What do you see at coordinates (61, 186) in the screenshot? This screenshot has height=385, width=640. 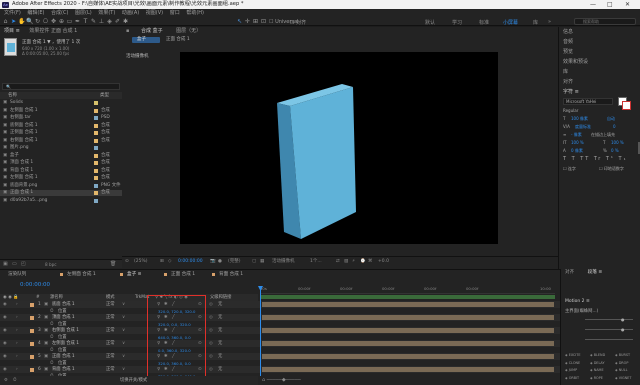 I see `project-item: ▣ 底面背景.png PNG 文件` at bounding box center [61, 186].